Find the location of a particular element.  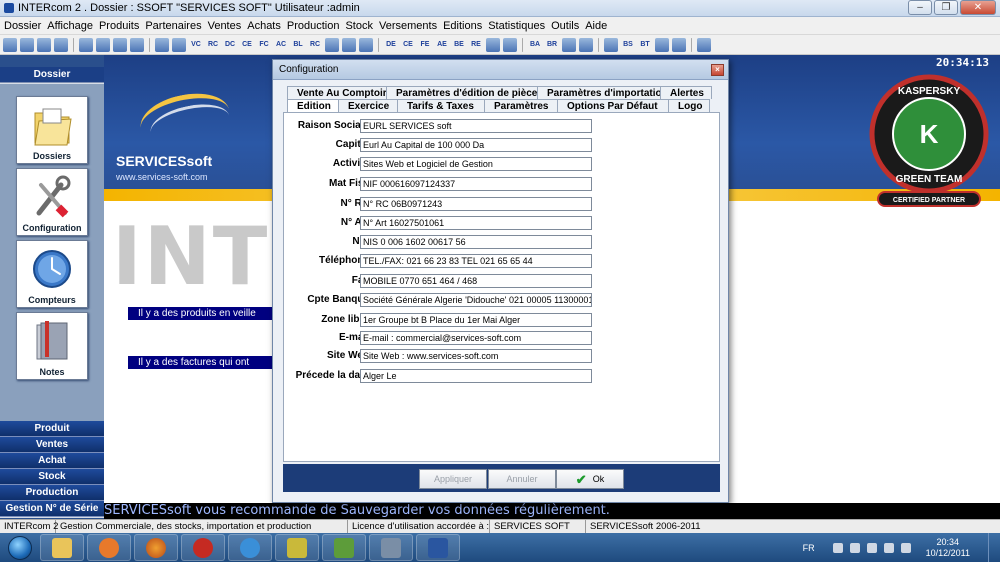

show-desktop-button is located at coordinates (994, 547).